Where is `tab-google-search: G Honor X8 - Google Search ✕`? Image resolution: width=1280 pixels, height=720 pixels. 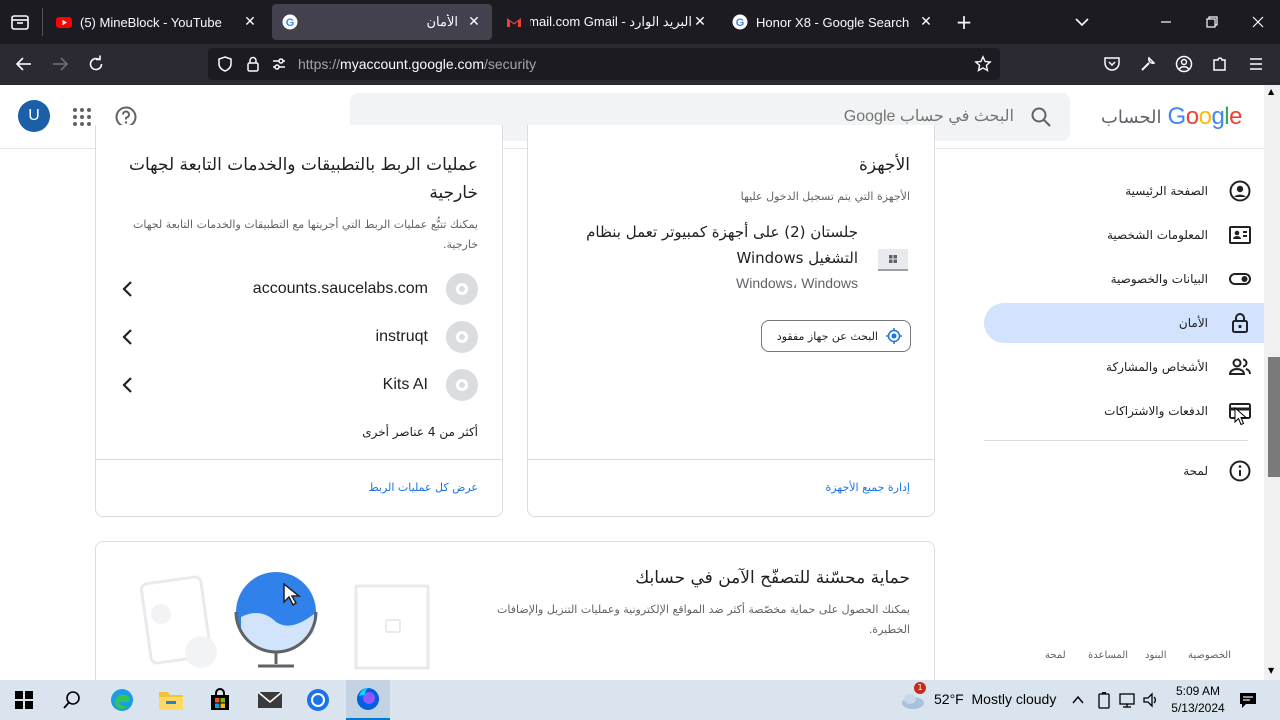 tab-google-search: G Honor X8 - Google Search ✕ is located at coordinates (833, 22).